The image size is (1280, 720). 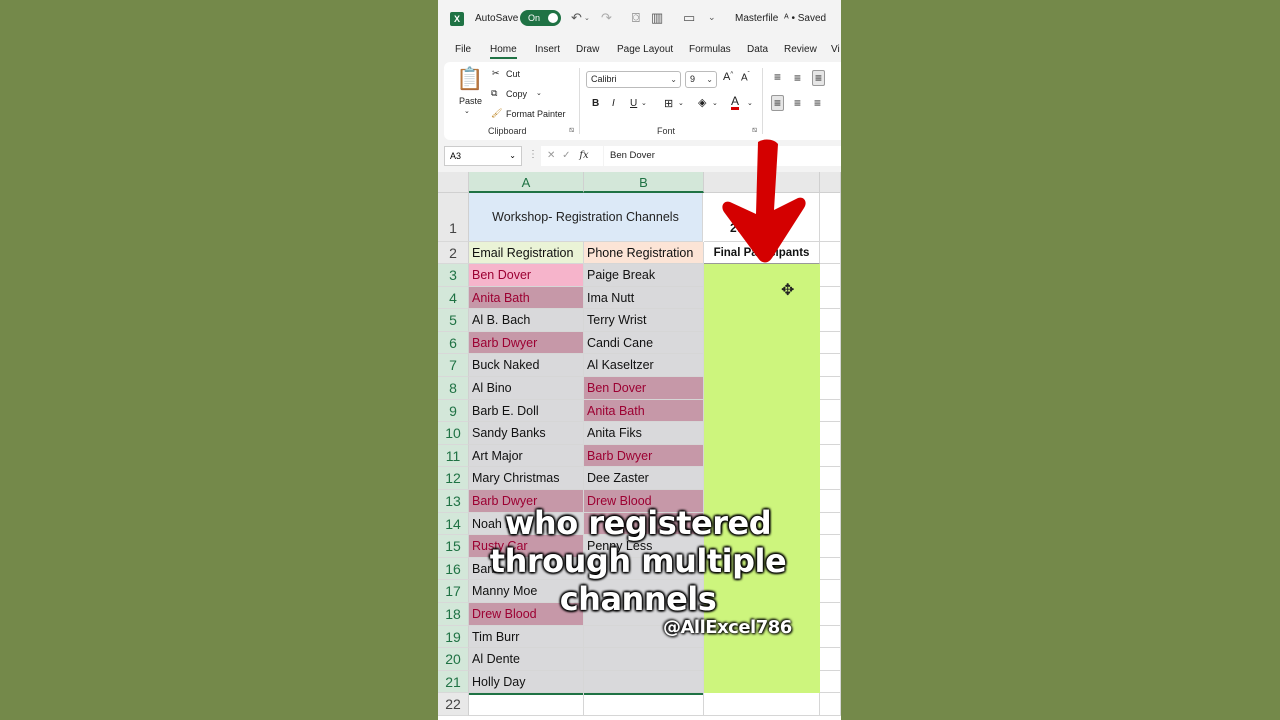 What do you see at coordinates (644, 182) in the screenshot?
I see `column-header-b: B` at bounding box center [644, 182].